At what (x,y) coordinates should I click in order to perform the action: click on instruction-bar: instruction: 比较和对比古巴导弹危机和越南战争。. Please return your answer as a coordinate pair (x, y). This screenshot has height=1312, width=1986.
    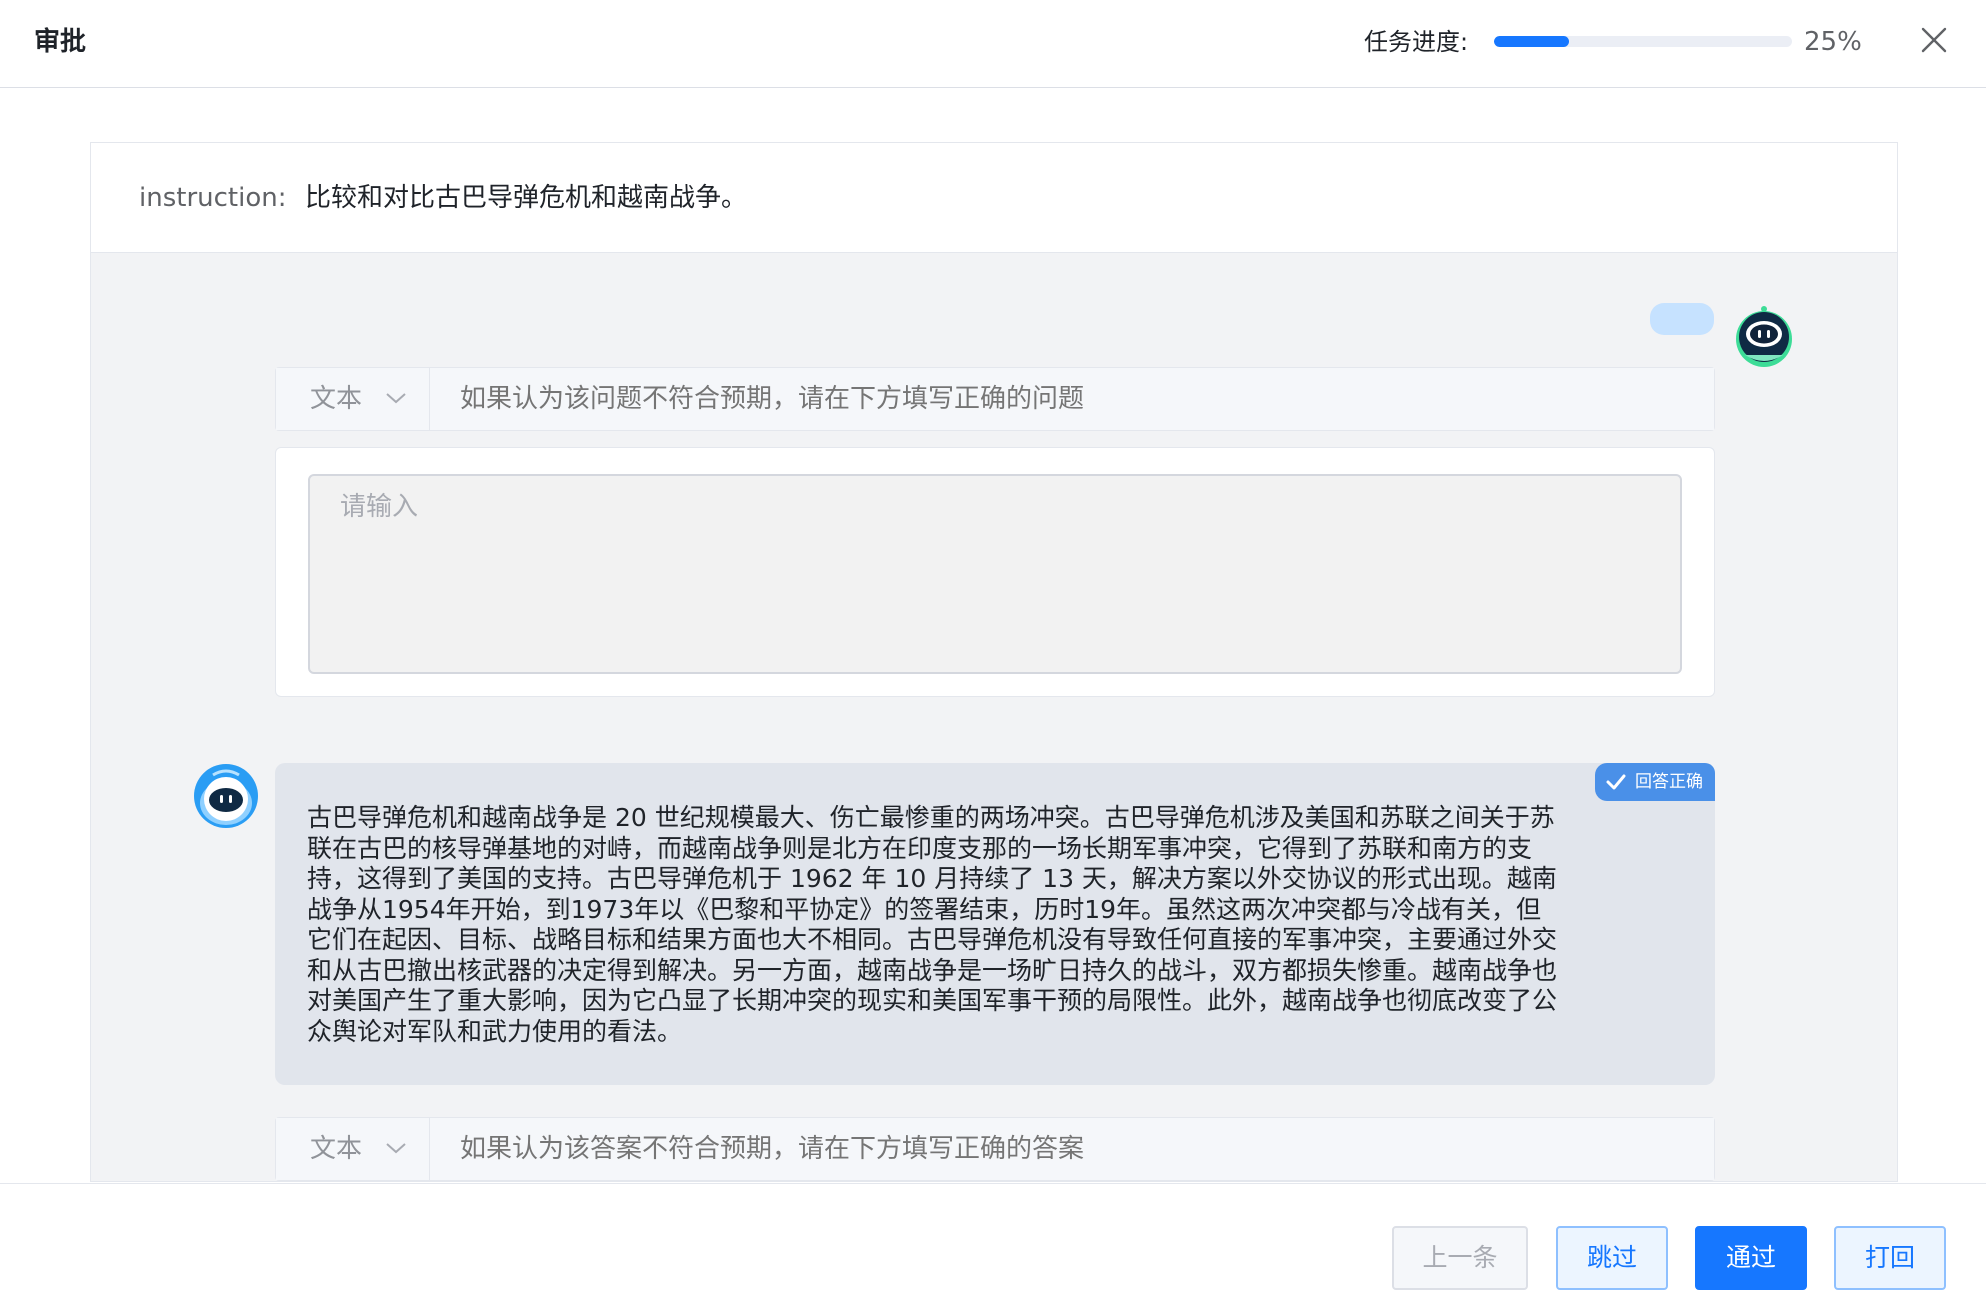
    Looking at the image, I should click on (994, 198).